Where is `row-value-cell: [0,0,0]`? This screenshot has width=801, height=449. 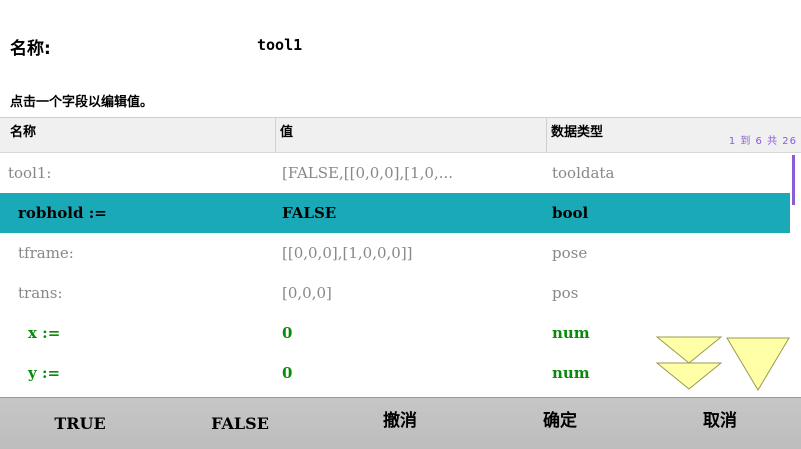 row-value-cell: [0,0,0] is located at coordinates (307, 293).